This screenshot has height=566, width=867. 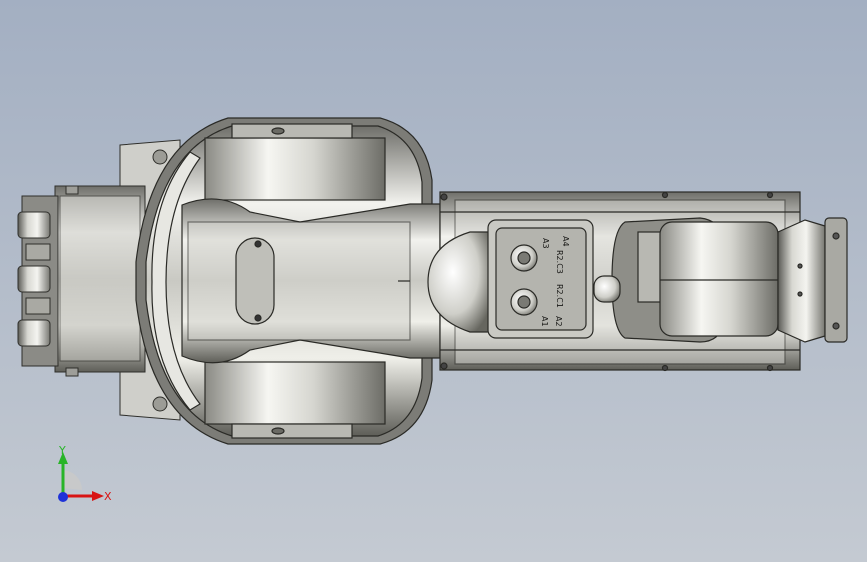 What do you see at coordinates (545, 243) in the screenshot?
I see `label-a3: A3` at bounding box center [545, 243].